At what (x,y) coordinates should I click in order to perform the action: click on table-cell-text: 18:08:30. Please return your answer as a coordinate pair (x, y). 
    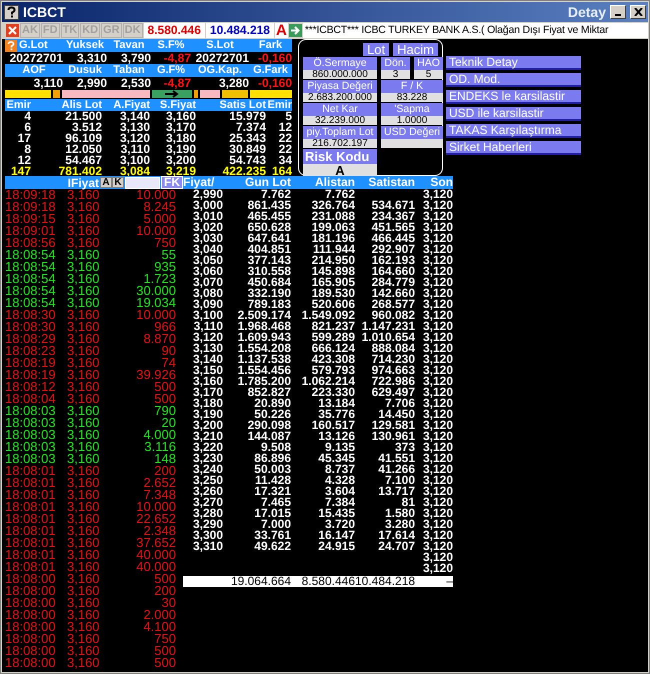
    Looking at the image, I should click on (31, 327).